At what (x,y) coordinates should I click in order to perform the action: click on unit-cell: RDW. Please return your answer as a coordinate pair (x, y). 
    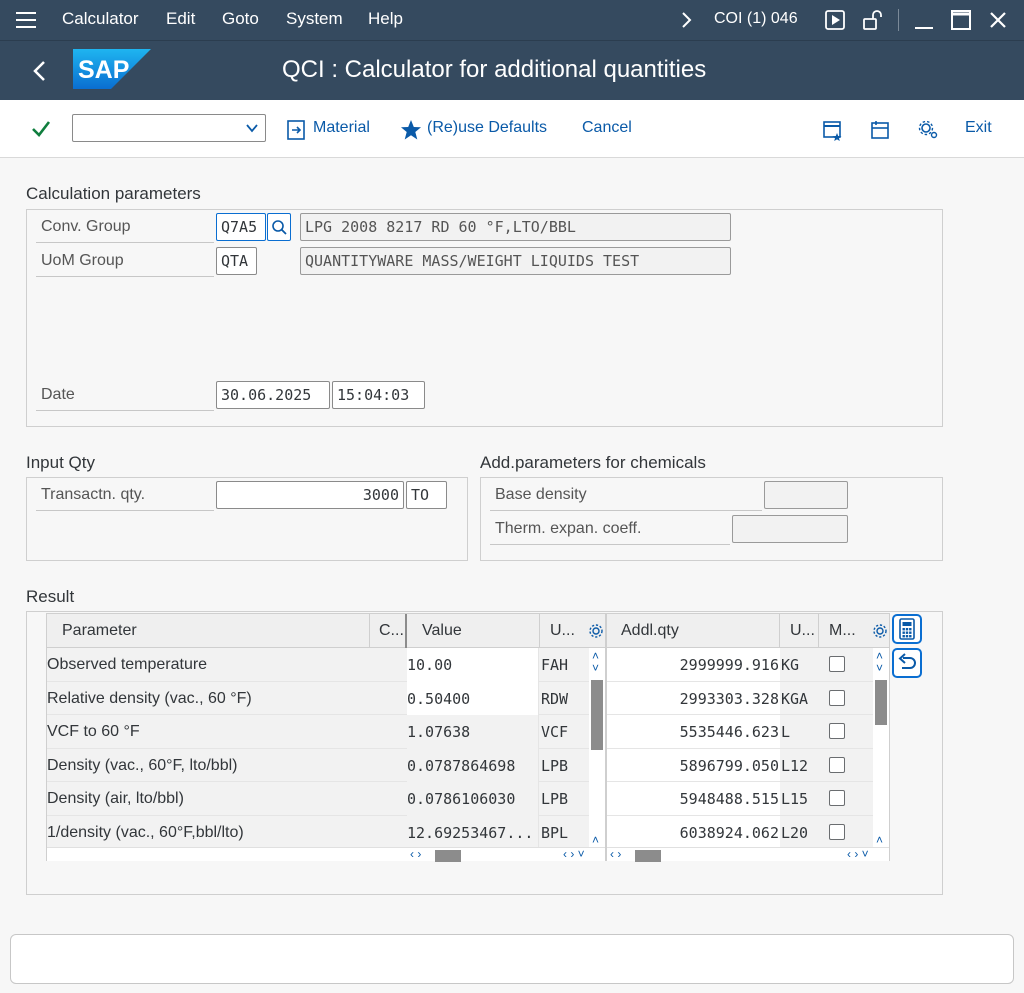
    Looking at the image, I should click on (555, 698).